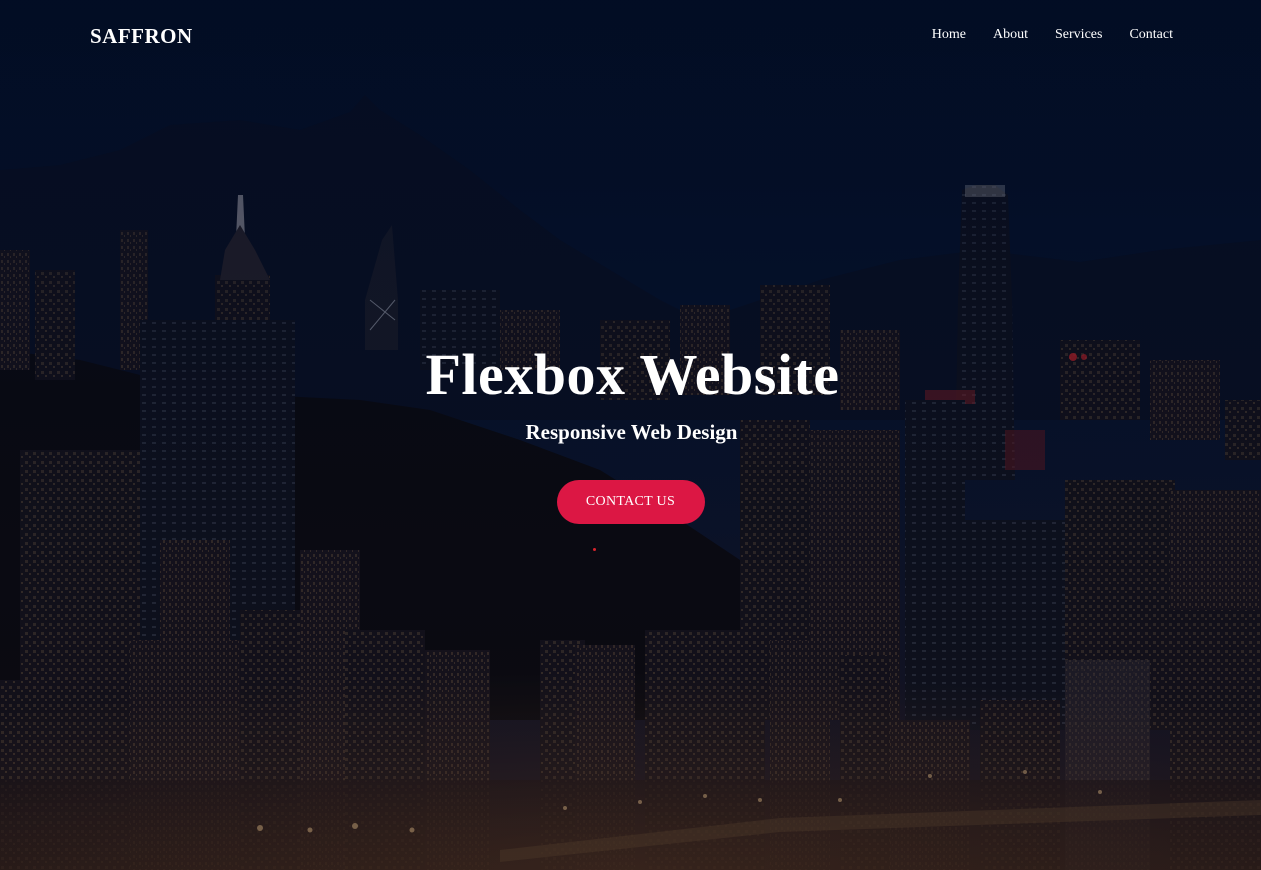 This screenshot has width=1261, height=870. I want to click on nav-link-services: Services, so click(1078, 35).